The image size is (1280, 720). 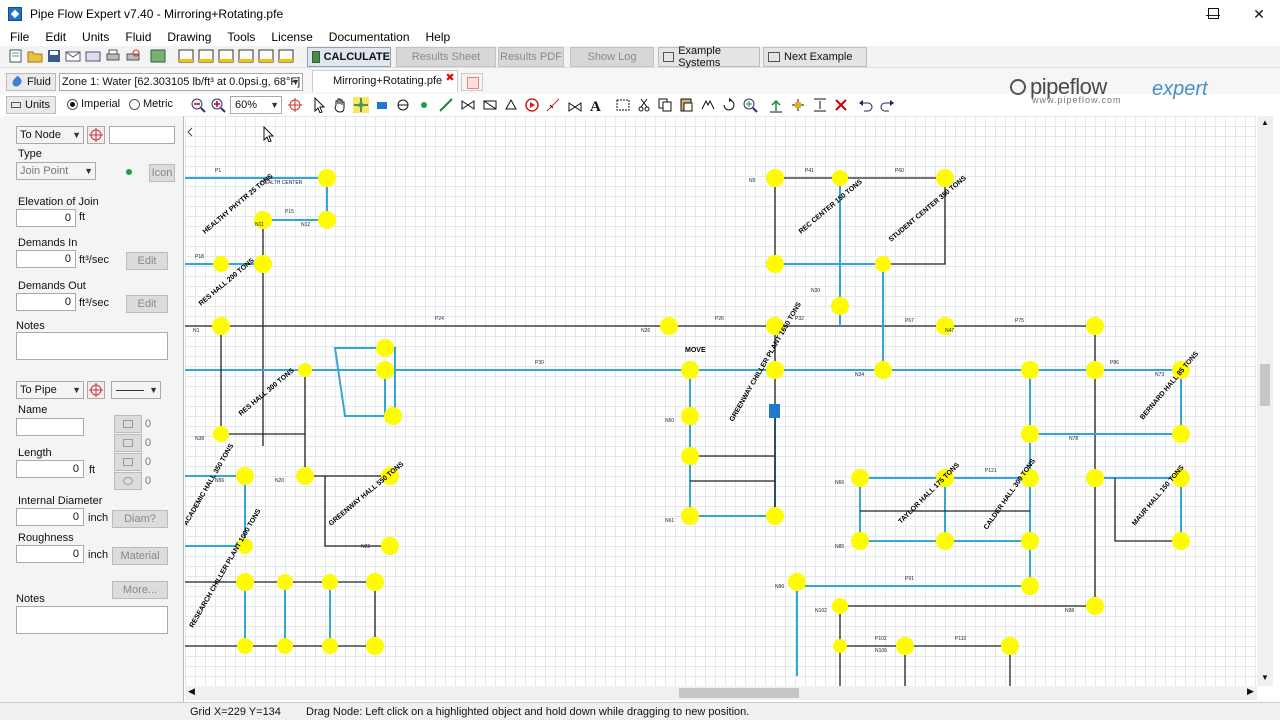 I want to click on demands-out-edit-button: Edit, so click(x=147, y=304).